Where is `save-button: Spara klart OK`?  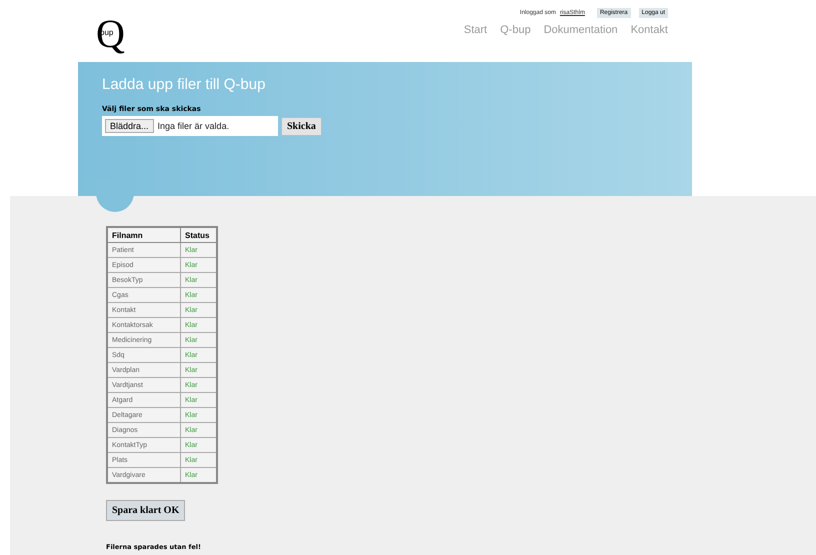
save-button: Spara klart OK is located at coordinates (146, 510).